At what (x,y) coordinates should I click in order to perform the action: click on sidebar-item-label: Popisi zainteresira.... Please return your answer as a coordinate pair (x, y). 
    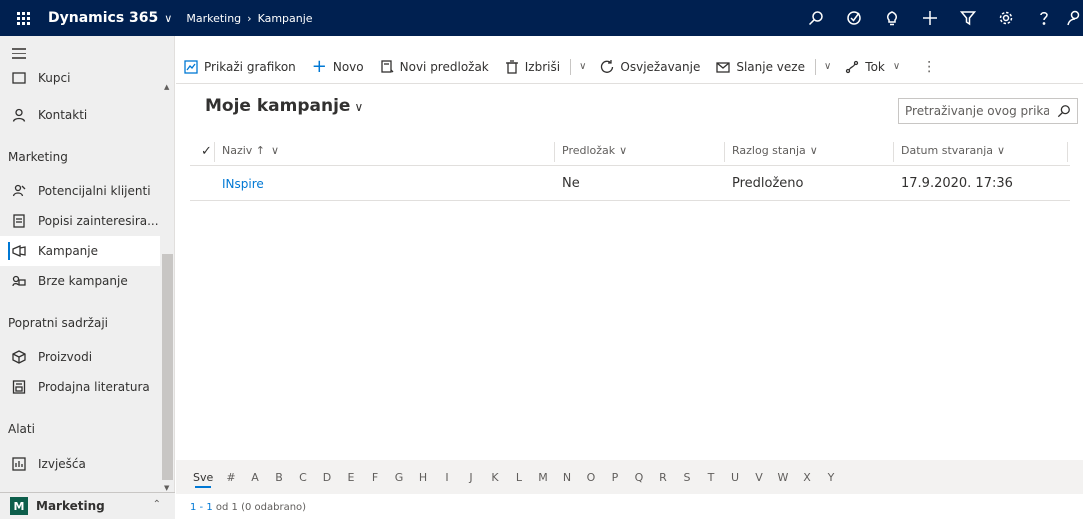
    Looking at the image, I should click on (98, 221).